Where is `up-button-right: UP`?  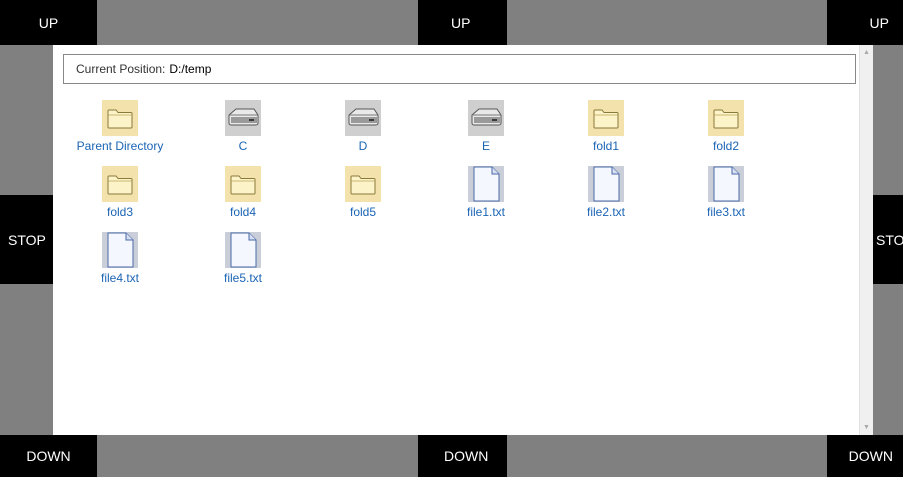 up-button-right: UP is located at coordinates (865, 22).